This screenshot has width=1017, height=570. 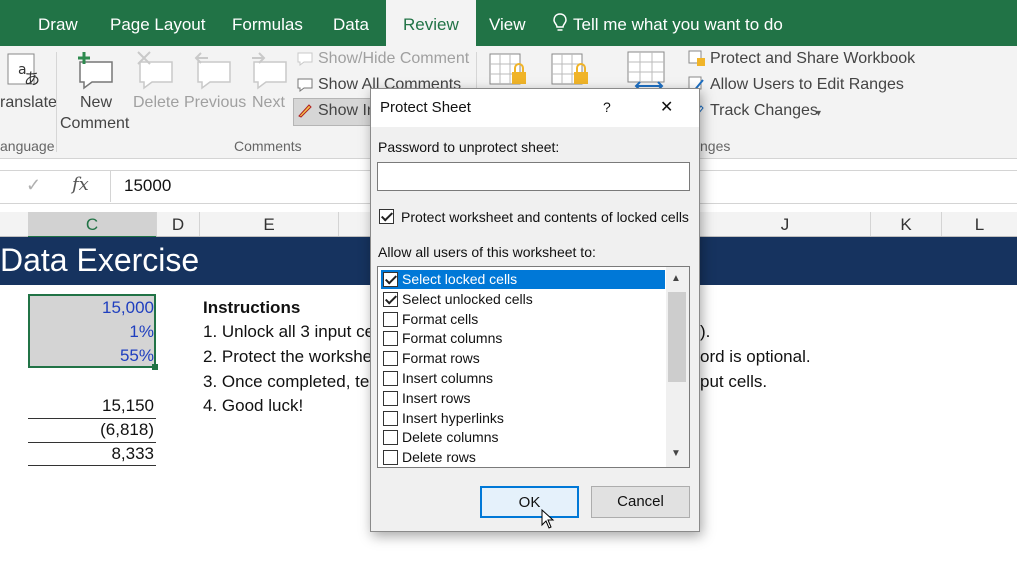 What do you see at coordinates (523, 398) in the screenshot?
I see `permission-item: Insert rows` at bounding box center [523, 398].